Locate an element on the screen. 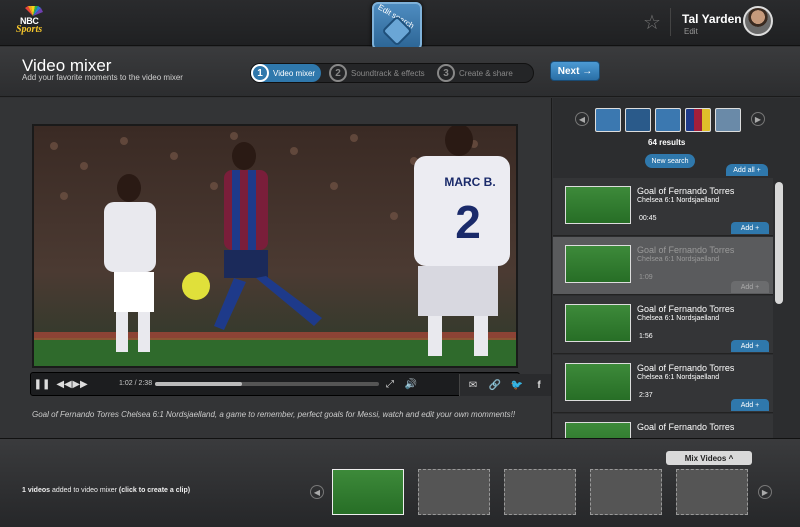 The width and height of the screenshot is (800, 527). added-count: 1 videos is located at coordinates (36, 490).